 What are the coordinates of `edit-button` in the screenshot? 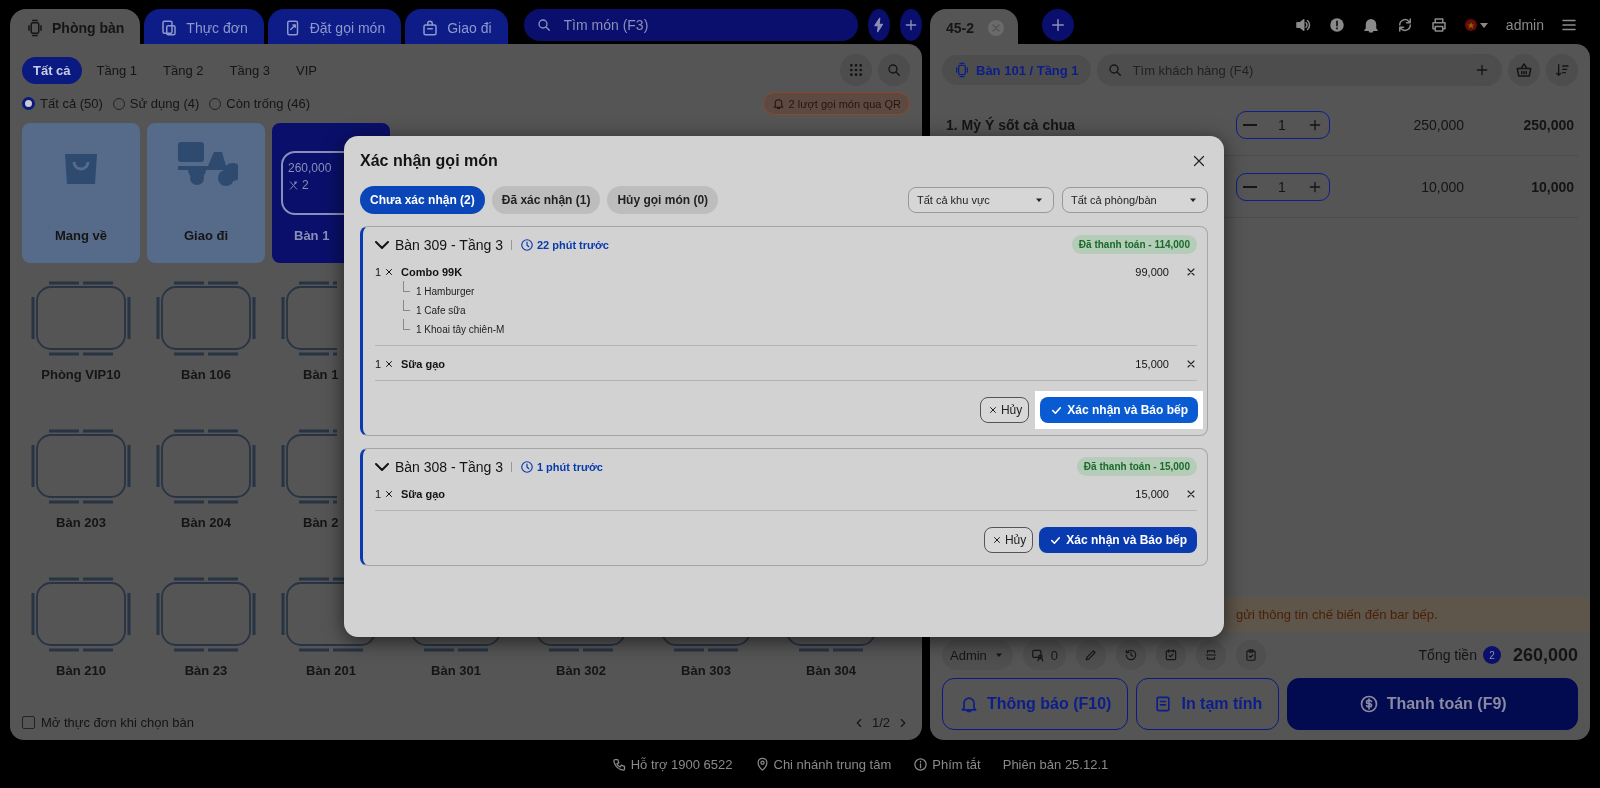 It's located at (1091, 655).